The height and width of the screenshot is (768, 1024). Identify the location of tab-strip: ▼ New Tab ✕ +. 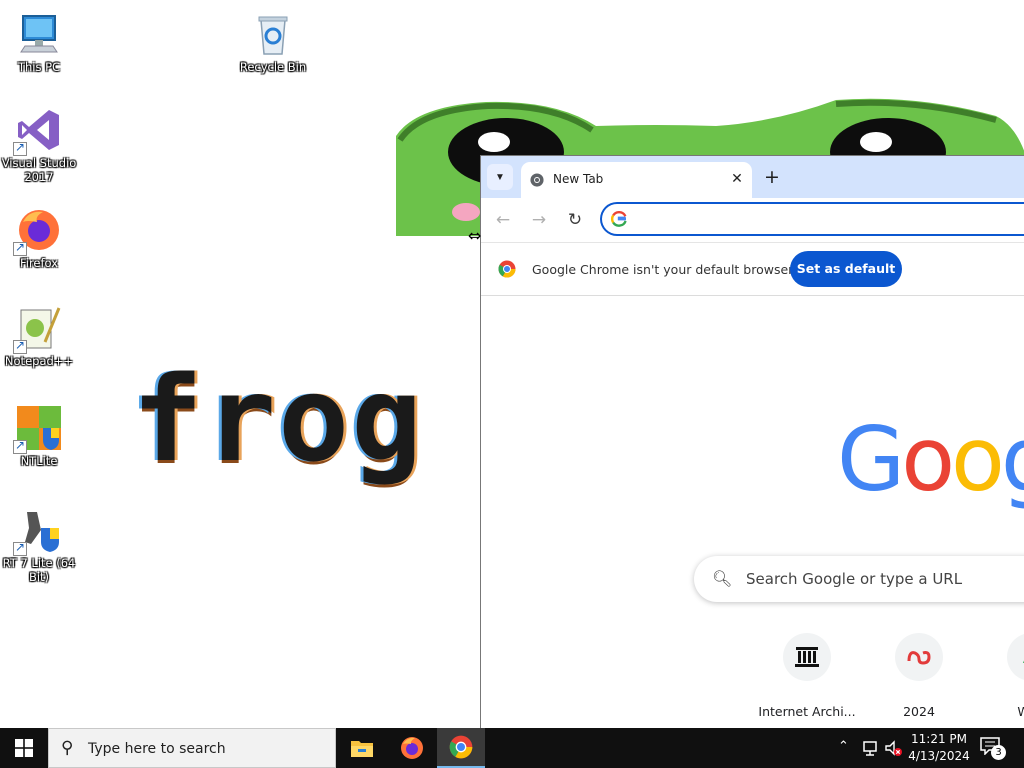
(752, 177).